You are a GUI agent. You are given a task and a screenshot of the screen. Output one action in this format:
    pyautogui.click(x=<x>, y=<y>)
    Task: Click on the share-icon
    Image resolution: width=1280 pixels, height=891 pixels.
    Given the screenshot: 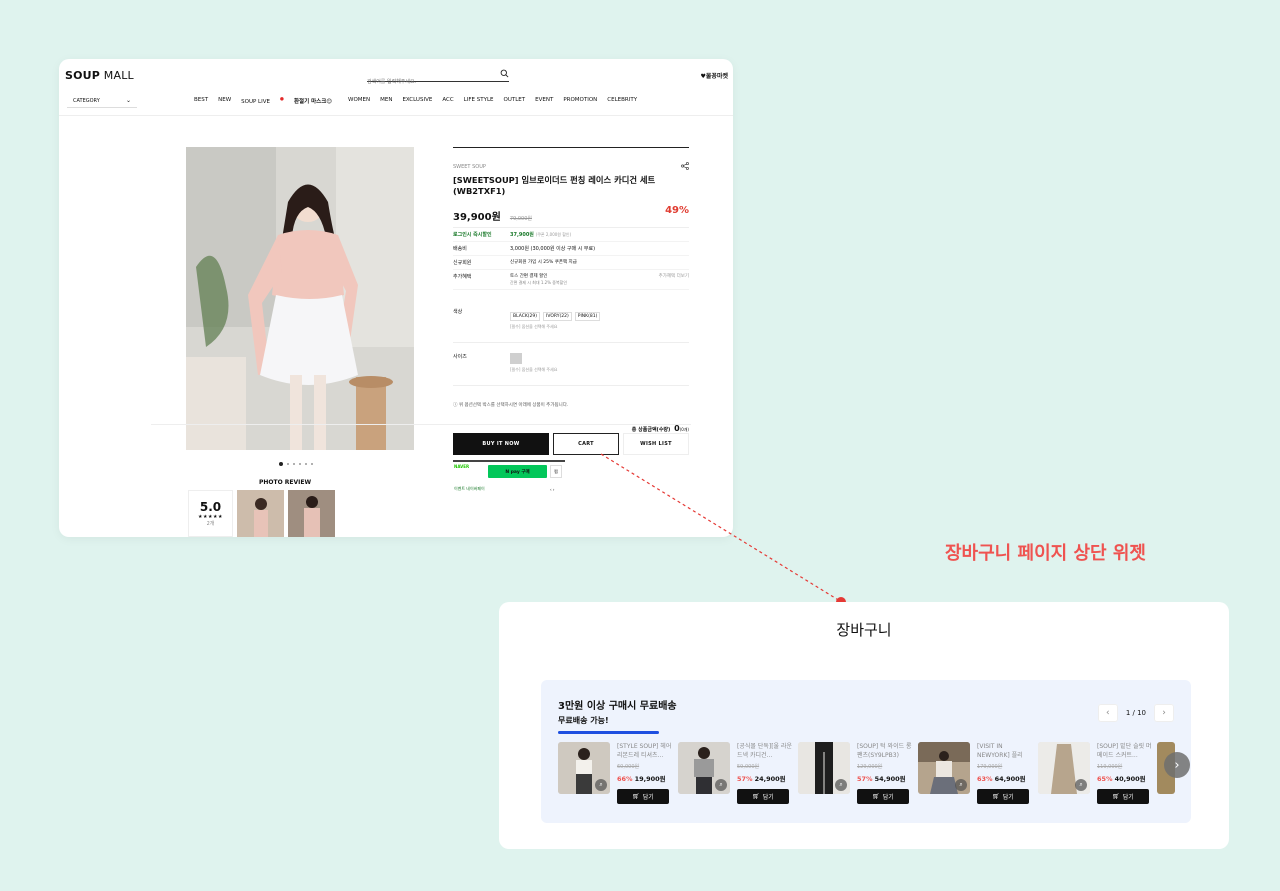 What is the action you would take?
    pyautogui.click(x=685, y=166)
    